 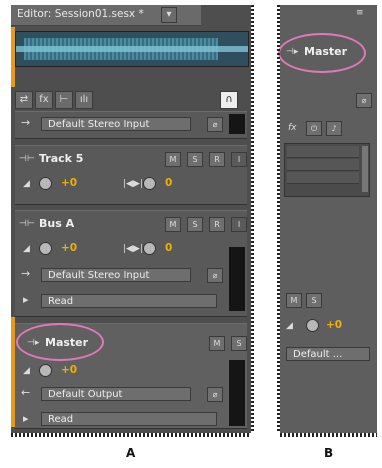 I want to click on master-volume-knob-b, so click(x=312, y=325).